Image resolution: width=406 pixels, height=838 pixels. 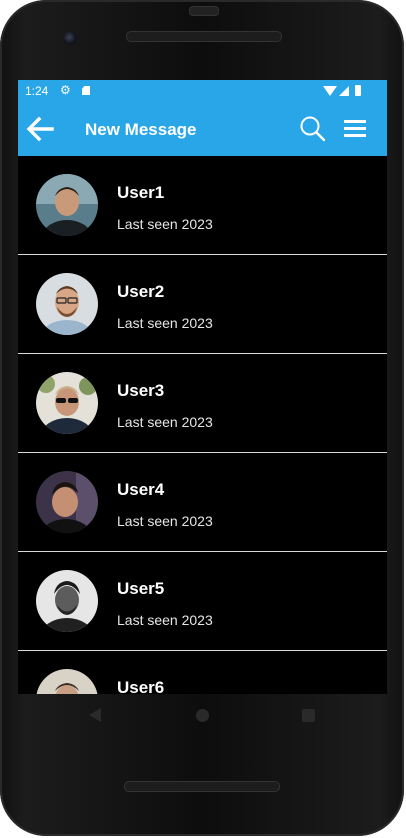 What do you see at coordinates (355, 129) in the screenshot?
I see `menu-icon` at bounding box center [355, 129].